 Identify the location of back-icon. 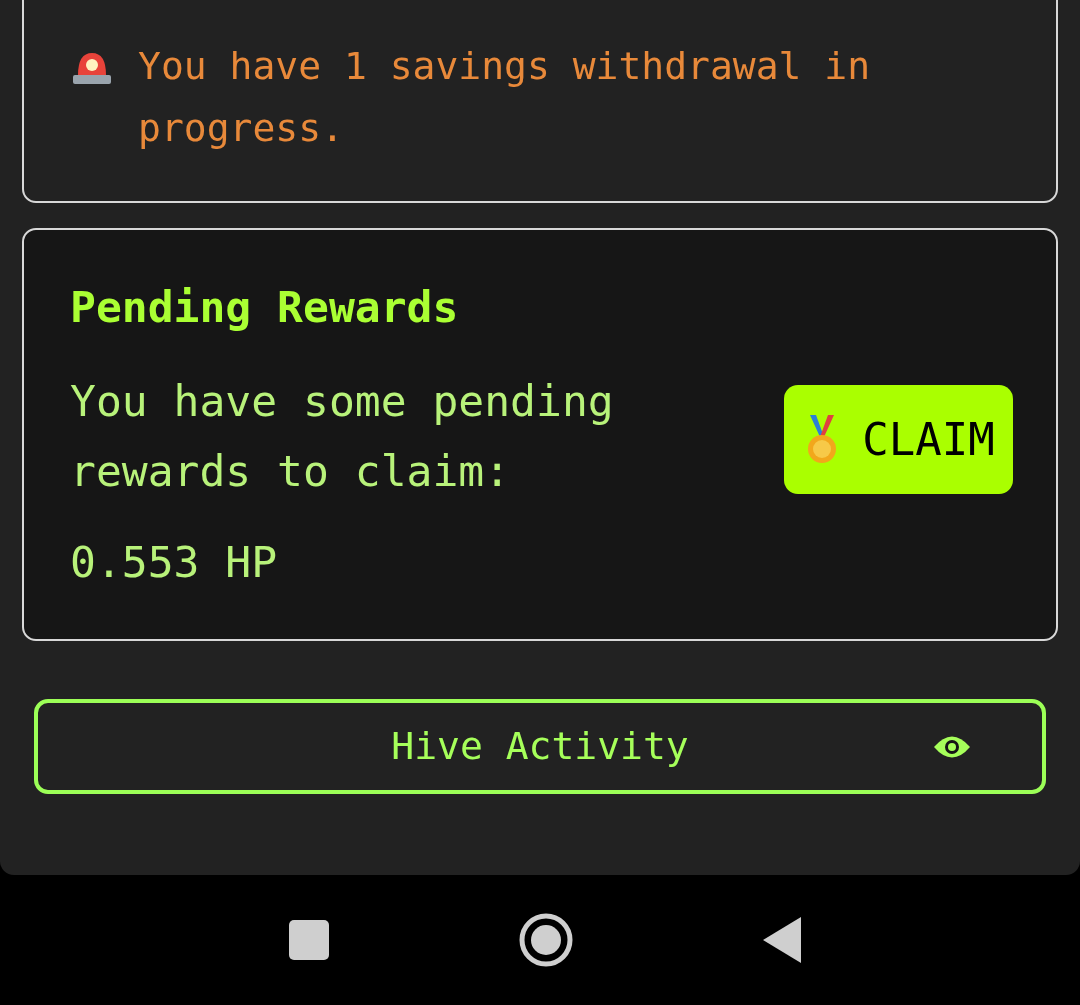
(782, 940).